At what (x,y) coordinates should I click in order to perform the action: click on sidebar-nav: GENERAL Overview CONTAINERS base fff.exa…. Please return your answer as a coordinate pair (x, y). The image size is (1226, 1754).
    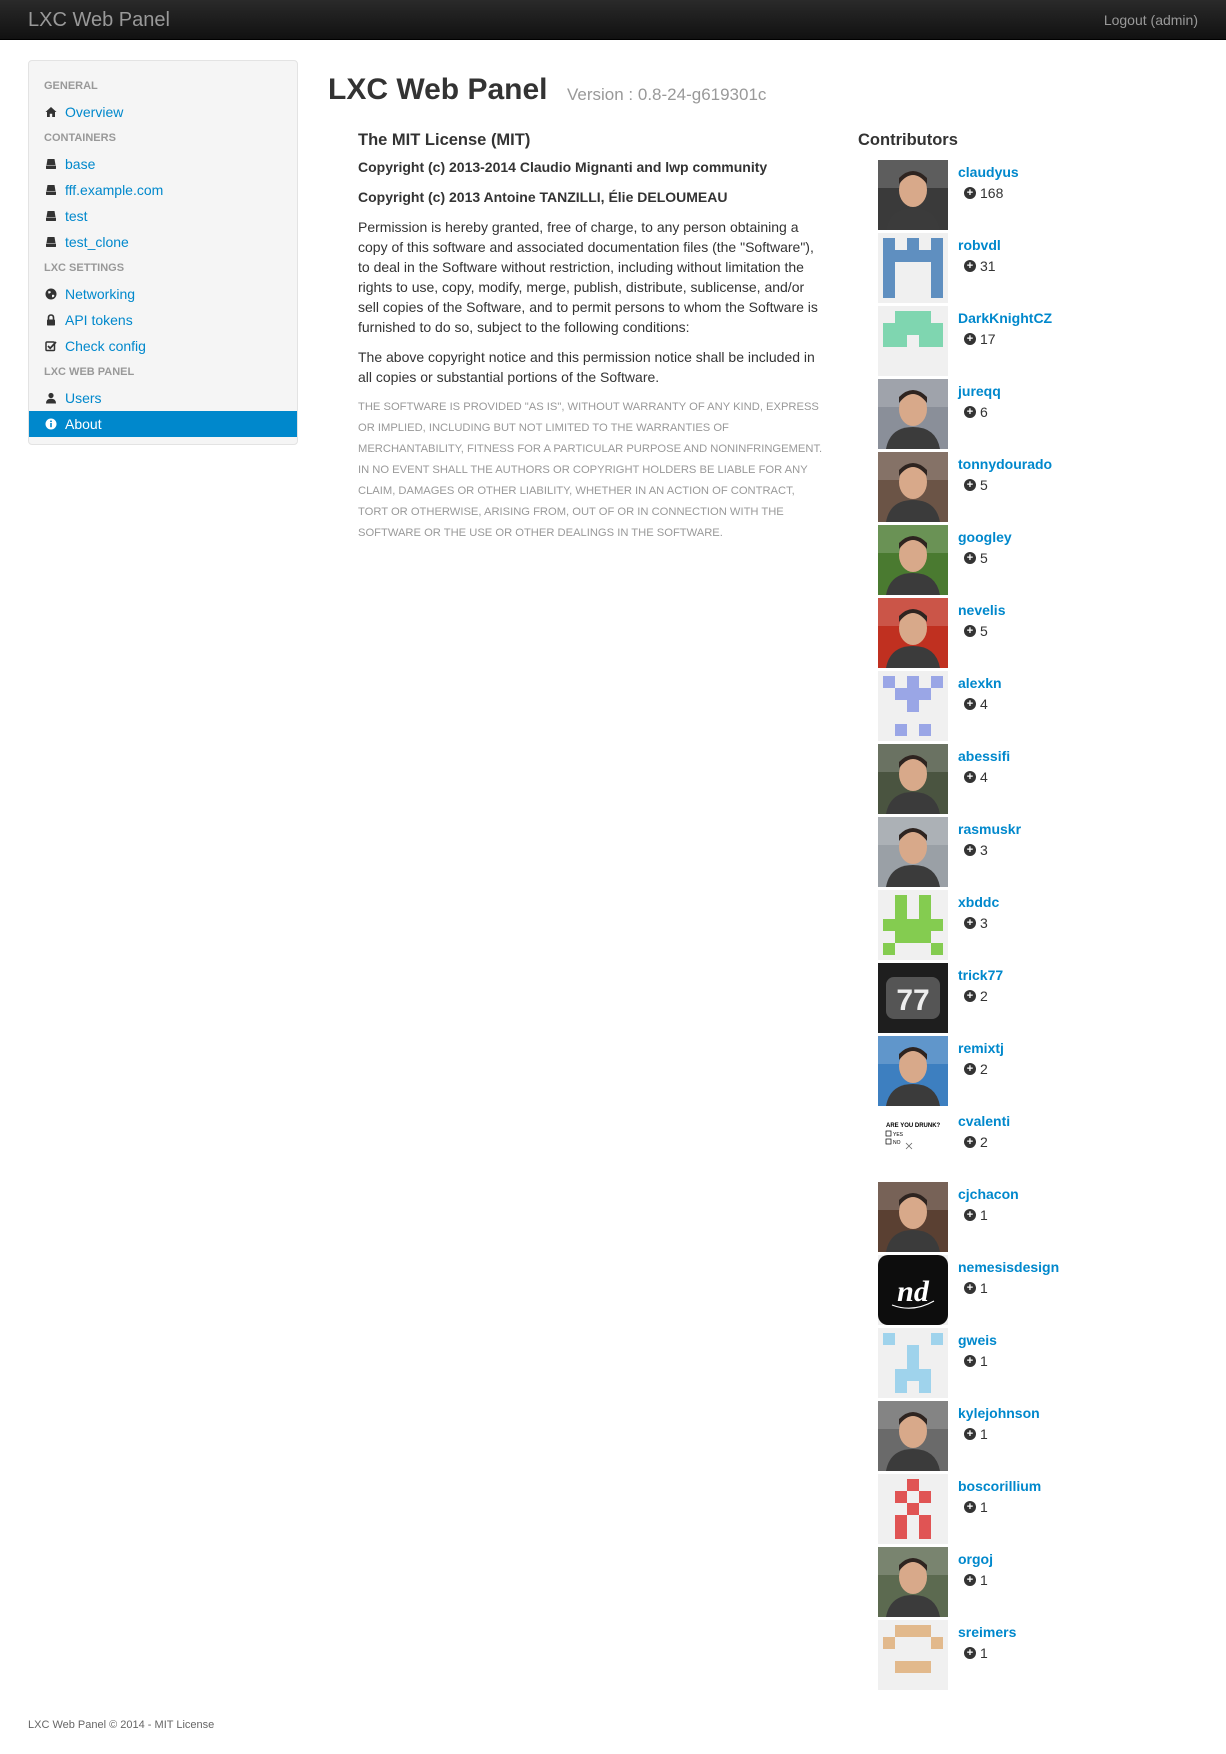
    Looking at the image, I should click on (163, 252).